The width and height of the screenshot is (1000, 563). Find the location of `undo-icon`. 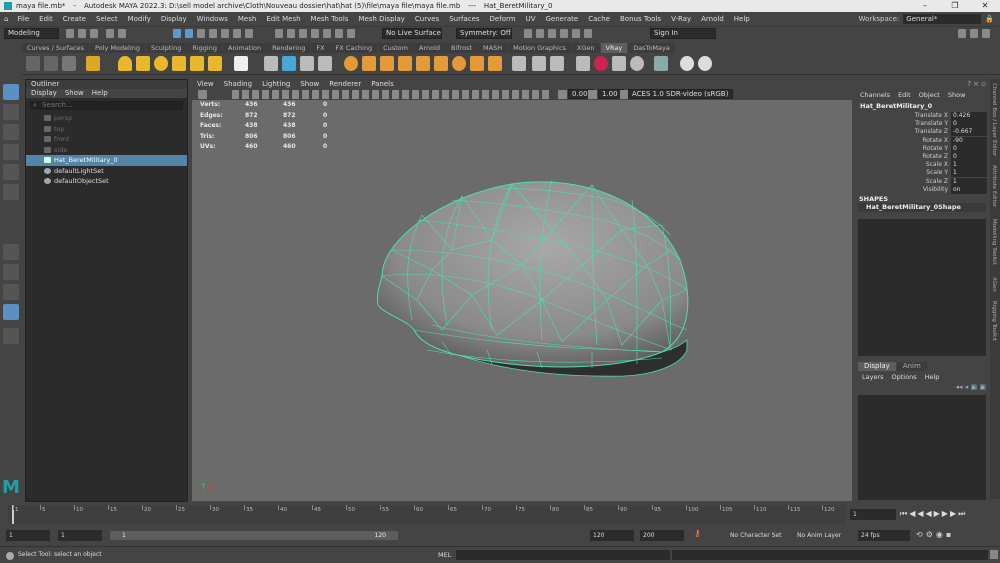

undo-icon is located at coordinates (110, 33).